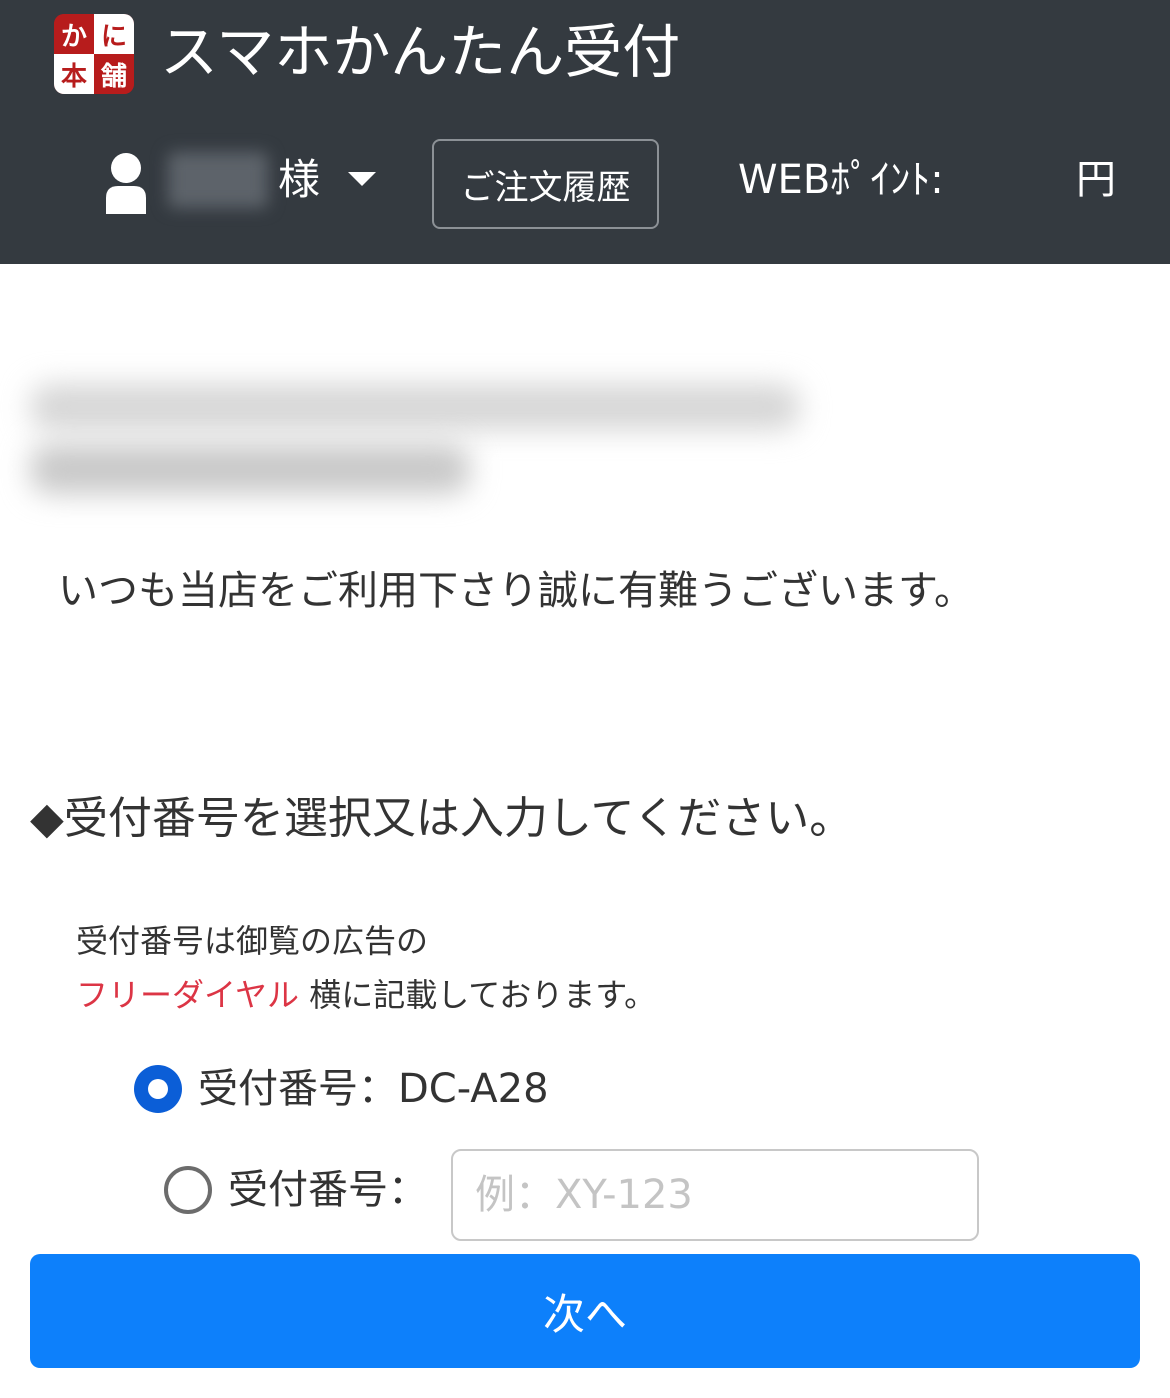 This screenshot has height=1398, width=1170. What do you see at coordinates (420, 52) in the screenshot?
I see `app-title: スマホかんたん受付` at bounding box center [420, 52].